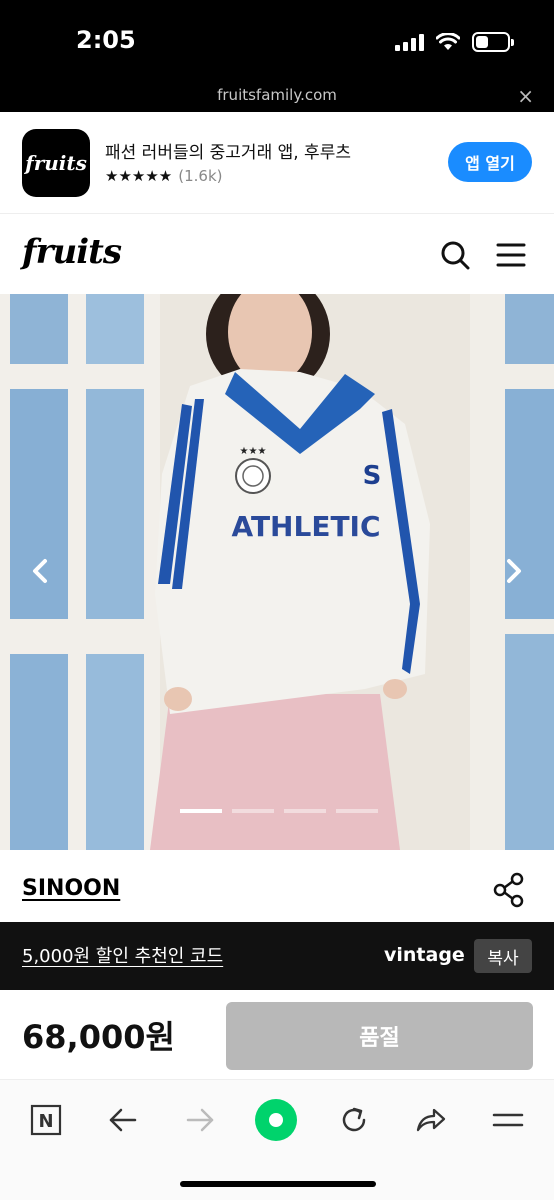 This screenshot has width=554, height=1200. What do you see at coordinates (455, 255) in the screenshot?
I see `search-icon` at bounding box center [455, 255].